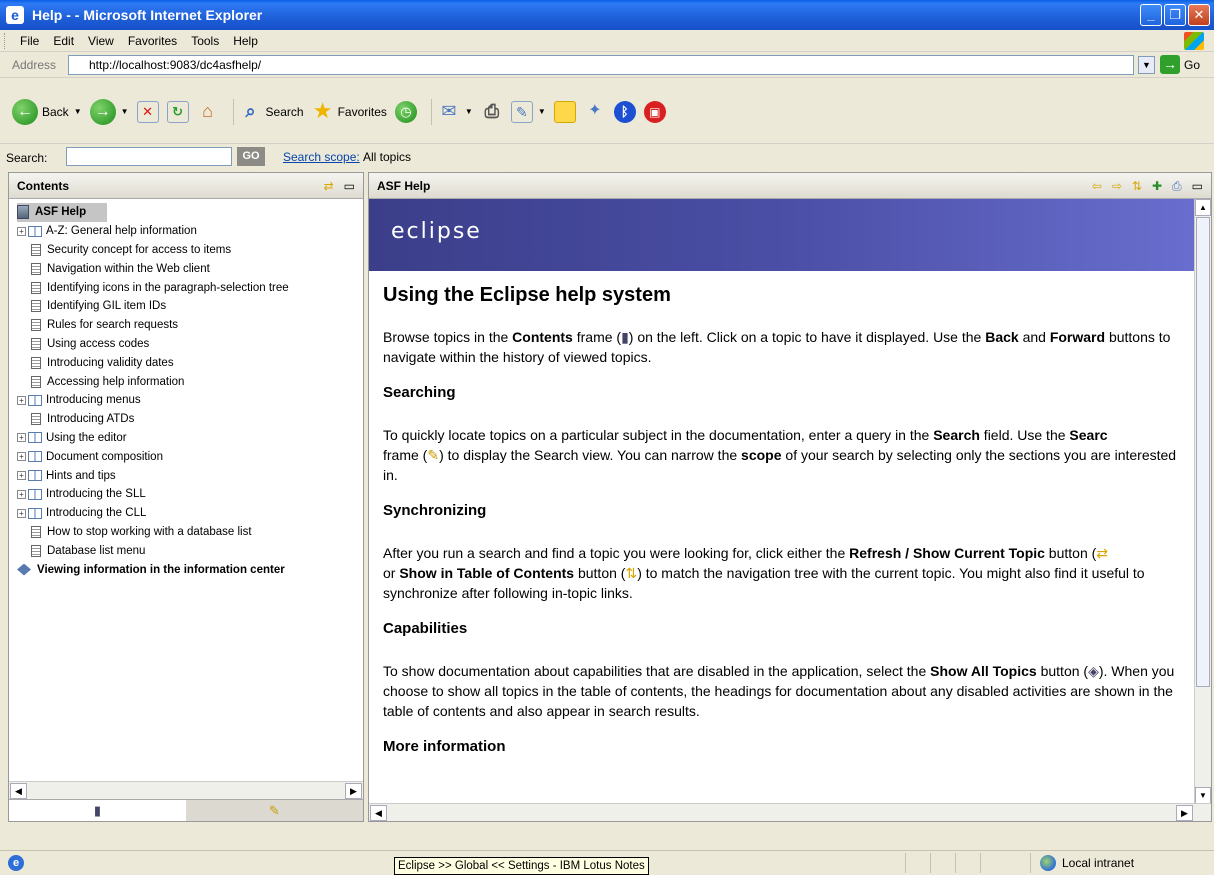 This screenshot has height=875, width=1214. What do you see at coordinates (329, 186) in the screenshot?
I see `sync-toc-icon: ⇄` at bounding box center [329, 186].